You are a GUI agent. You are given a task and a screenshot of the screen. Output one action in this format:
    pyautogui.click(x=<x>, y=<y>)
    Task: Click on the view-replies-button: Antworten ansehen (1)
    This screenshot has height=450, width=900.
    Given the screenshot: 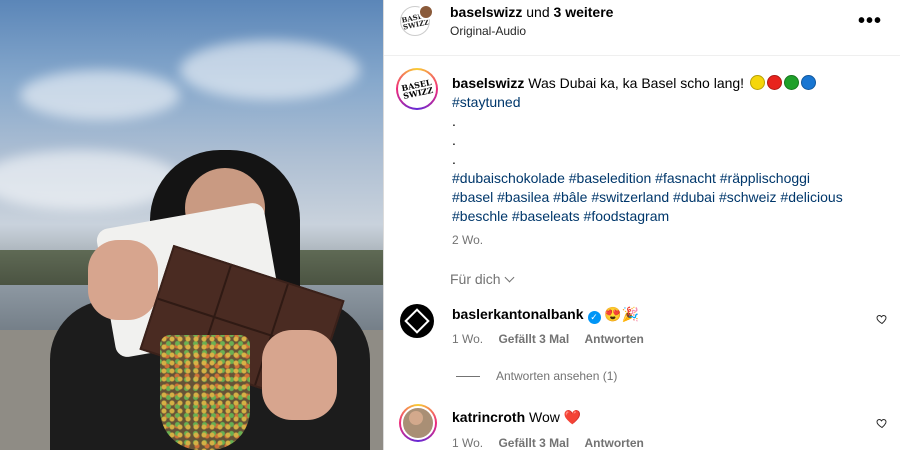 What is the action you would take?
    pyautogui.click(x=536, y=376)
    